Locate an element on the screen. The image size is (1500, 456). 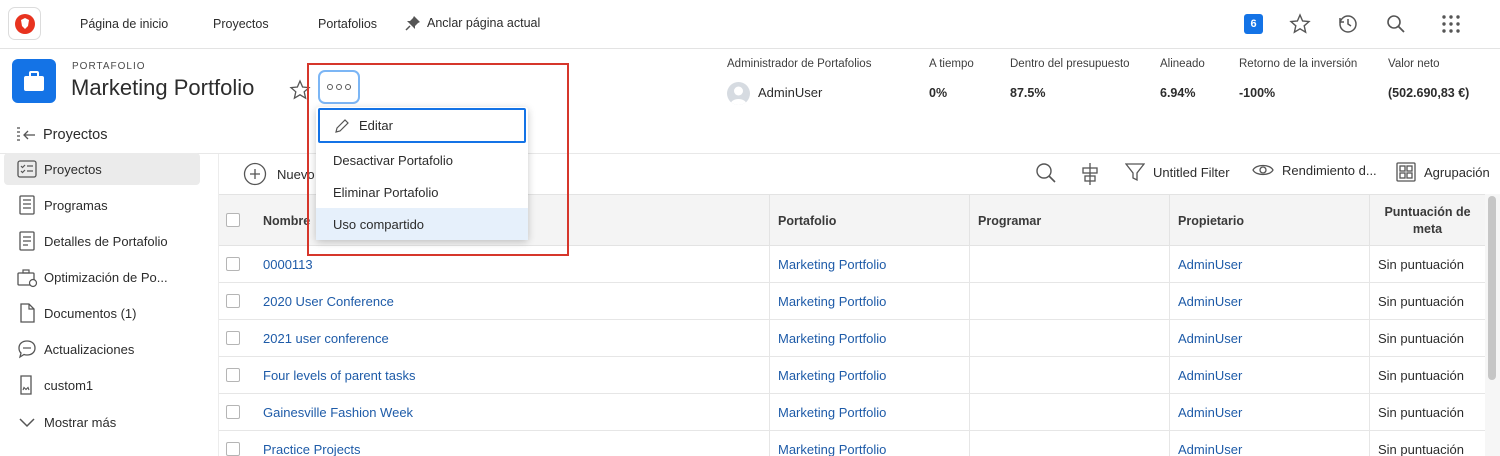
menu-item-deactivate: Desactivar Portafolio is located at coordinates (422, 160).